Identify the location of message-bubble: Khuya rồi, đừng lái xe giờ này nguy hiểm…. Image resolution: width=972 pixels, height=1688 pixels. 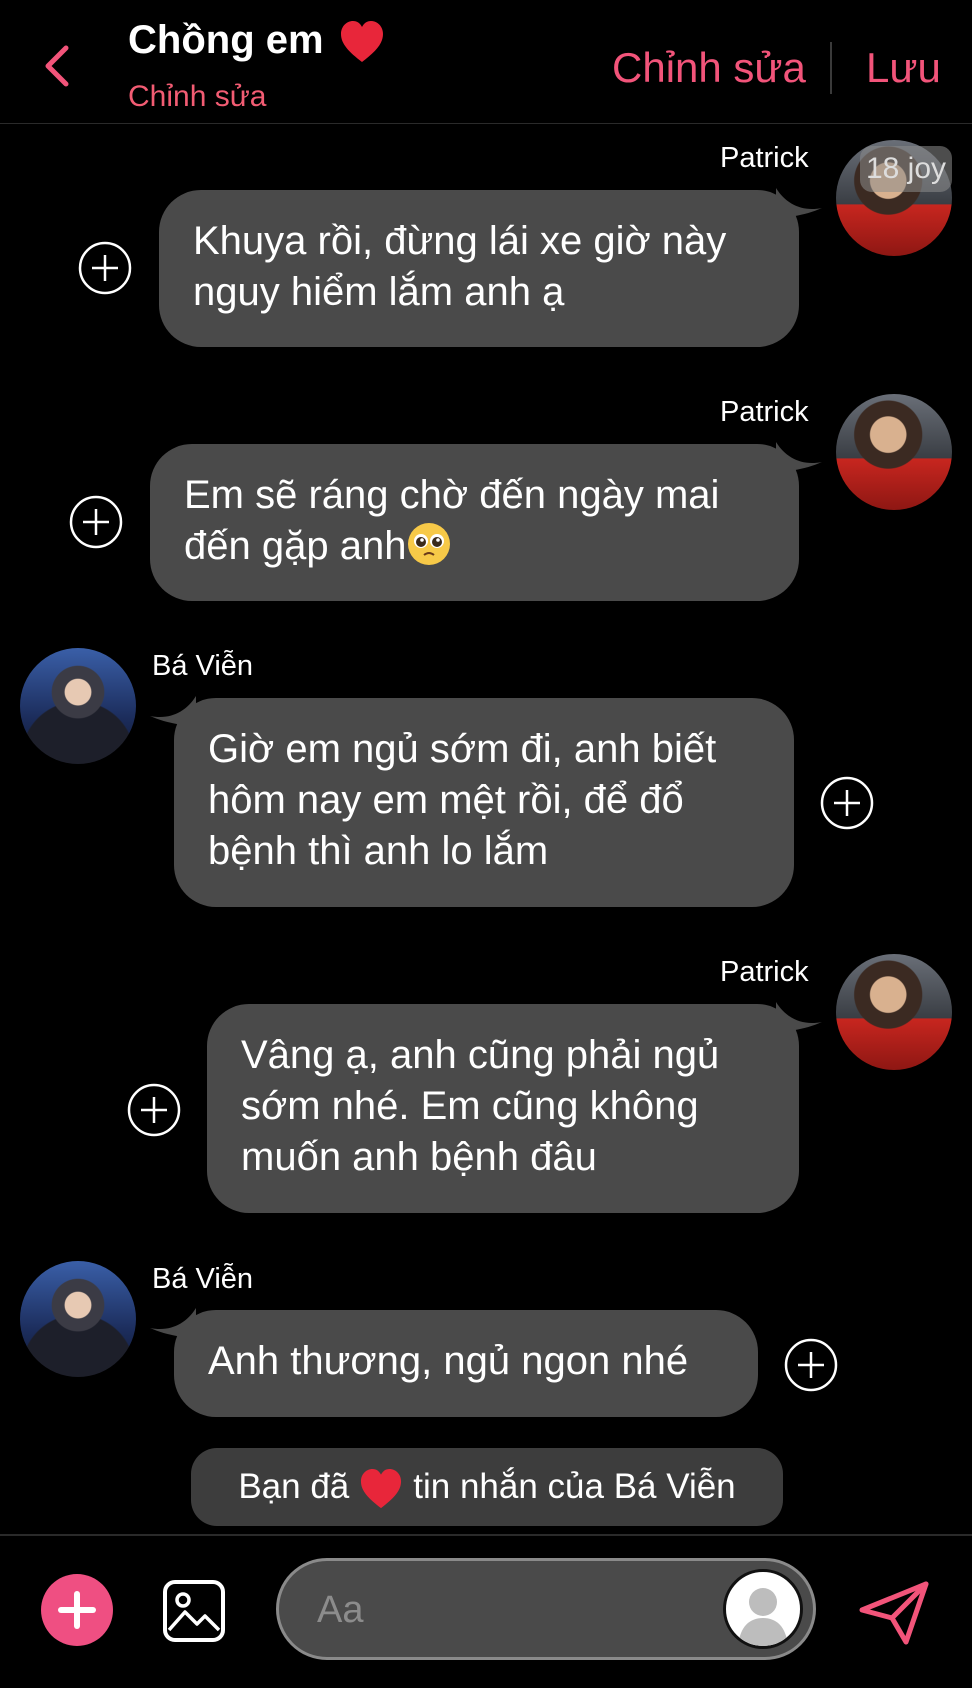
(479, 268).